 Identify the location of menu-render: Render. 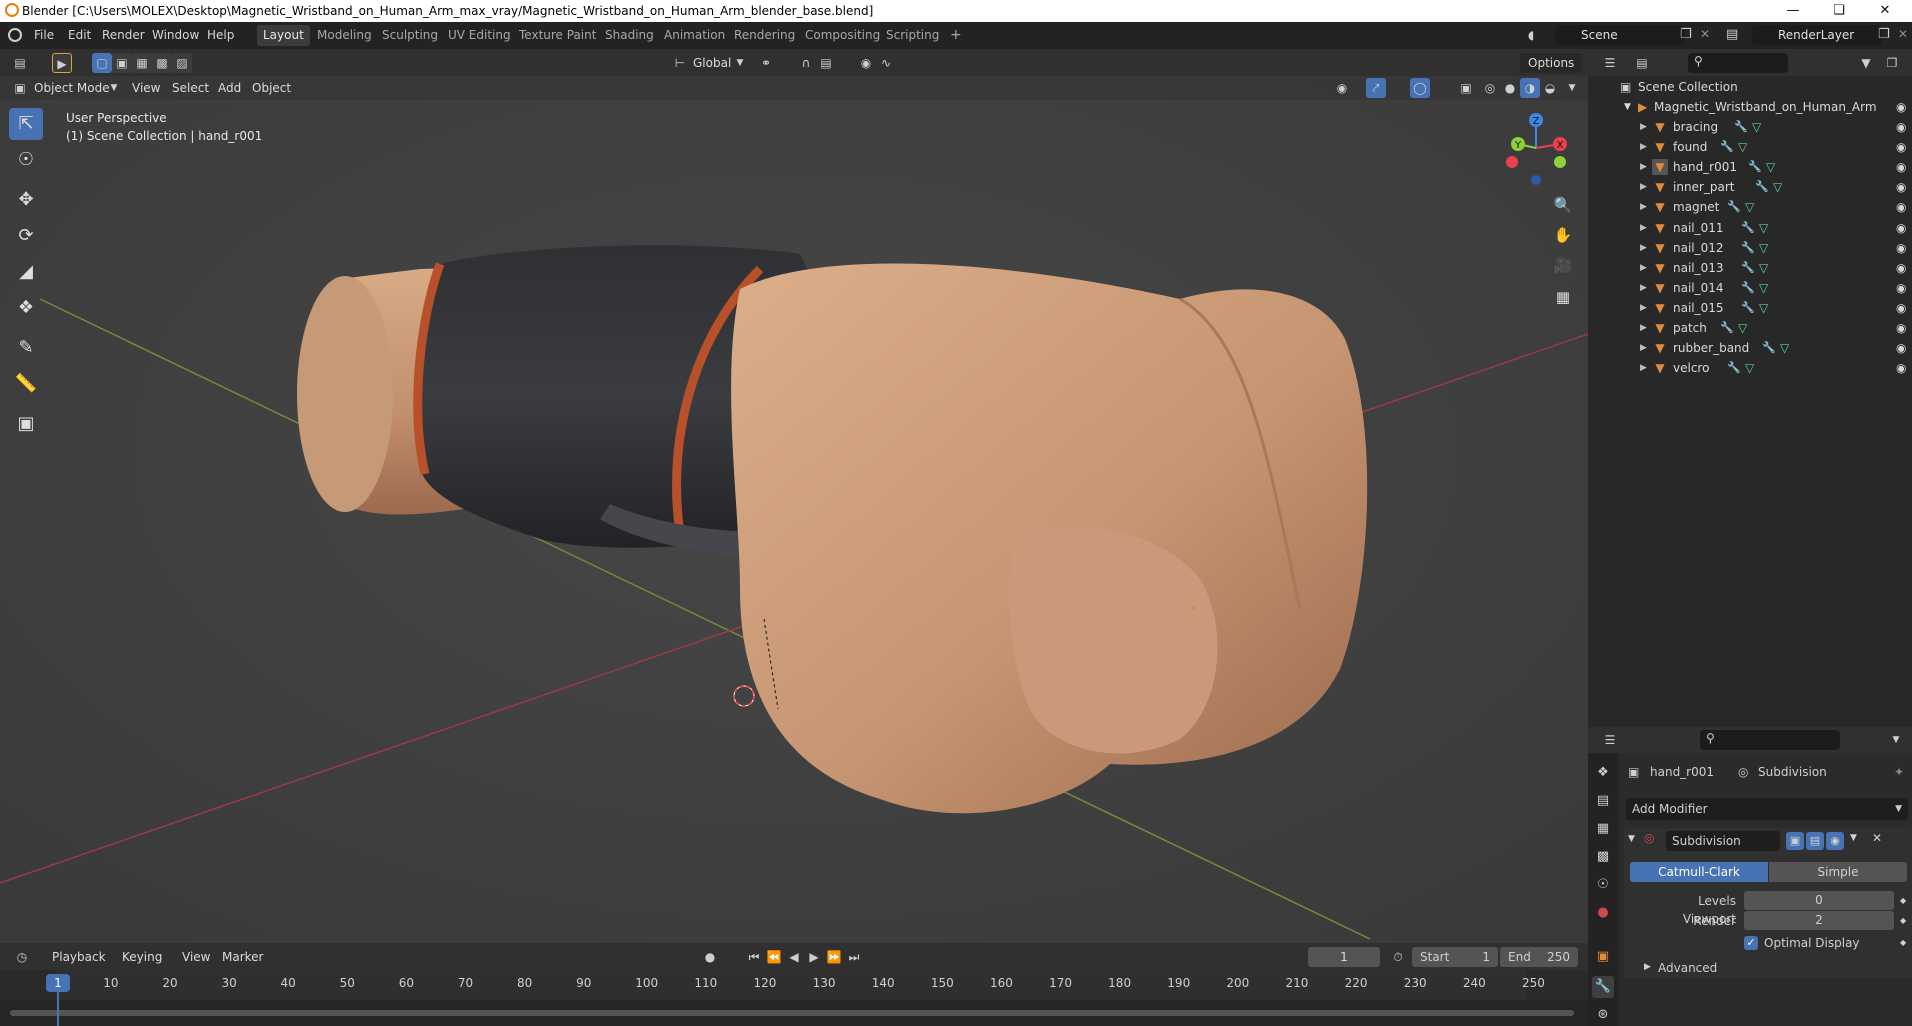
(123, 35).